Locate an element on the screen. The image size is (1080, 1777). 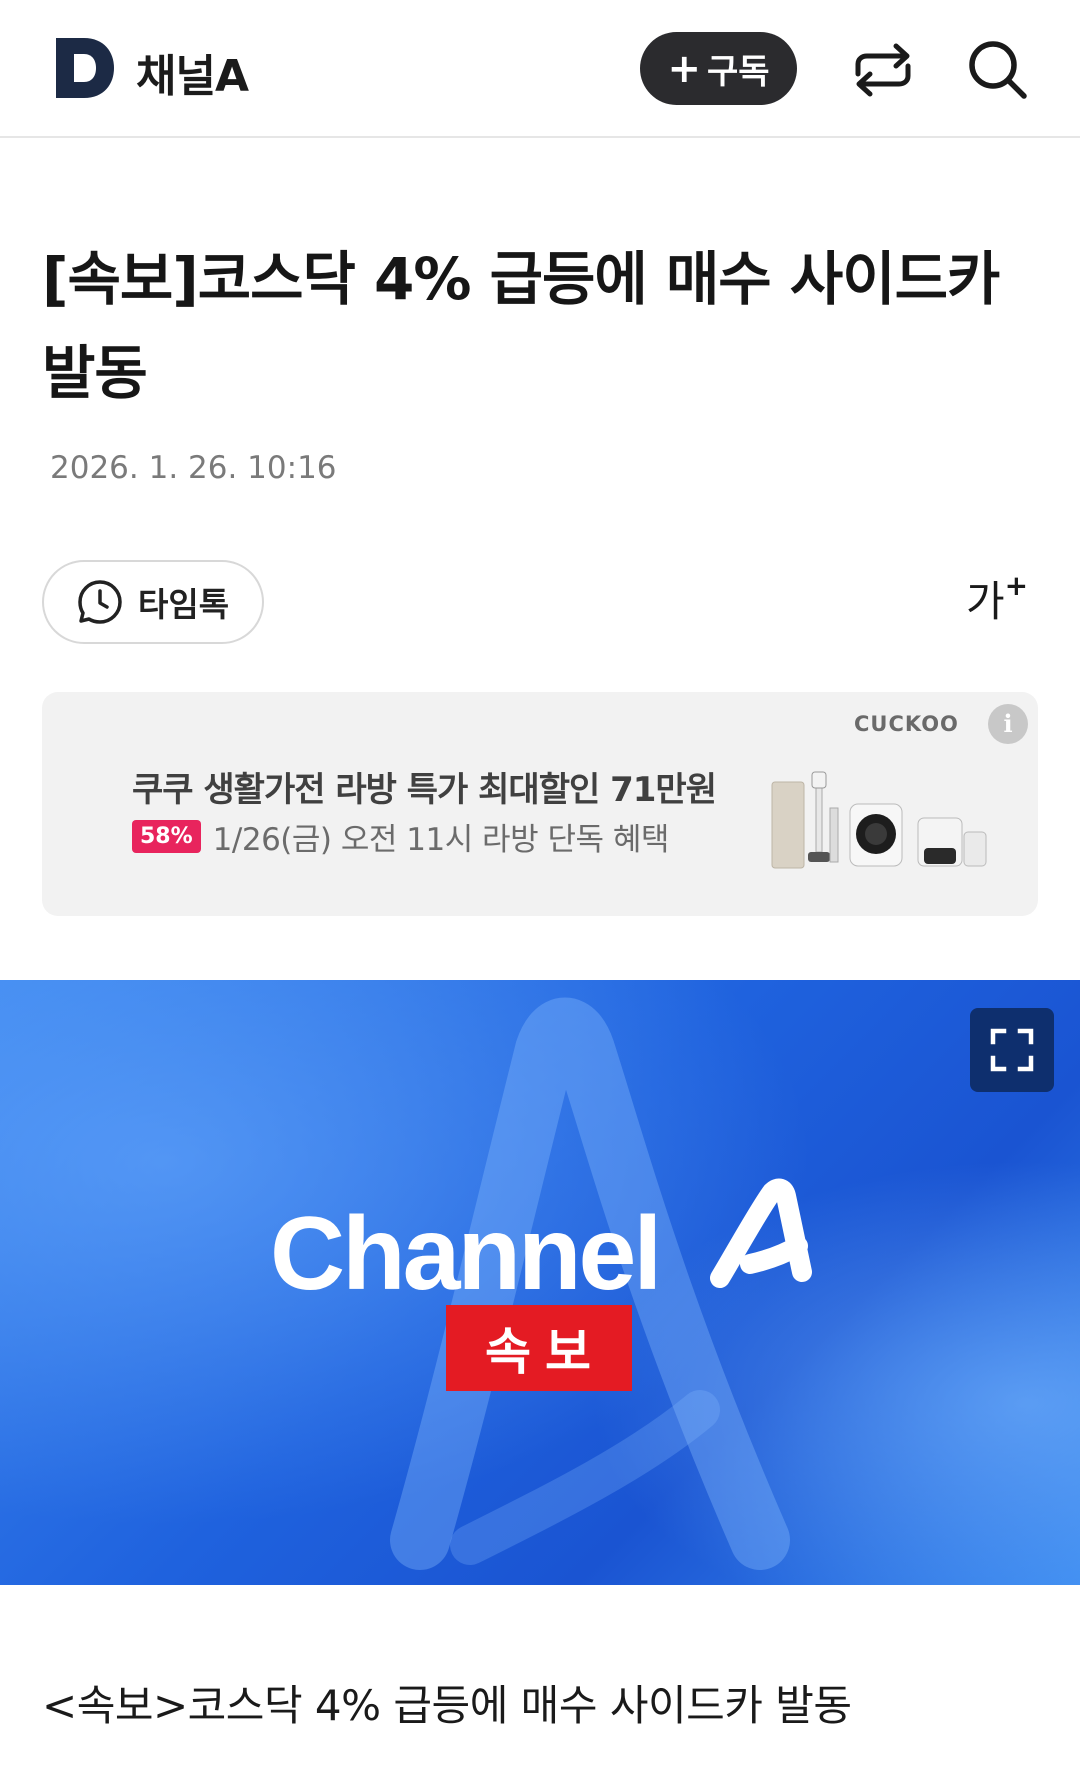
timetalk-button: 타임톡 is located at coordinates (153, 602).